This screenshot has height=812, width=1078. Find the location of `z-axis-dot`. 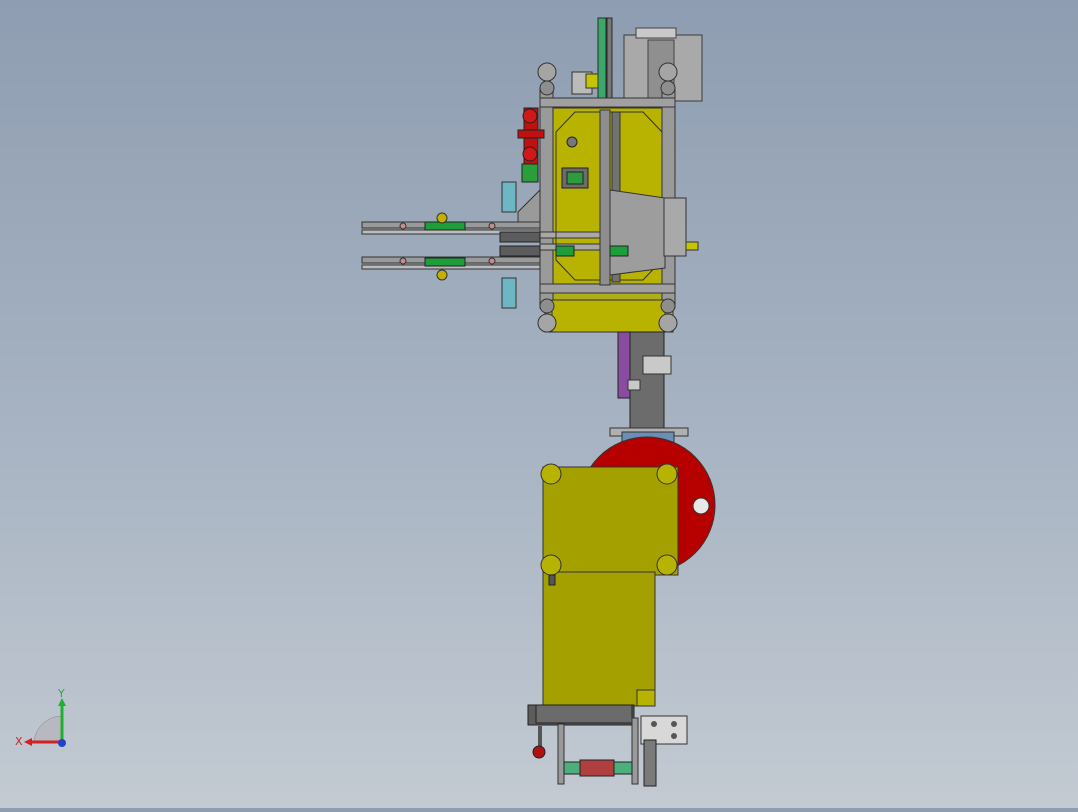

z-axis-dot is located at coordinates (62, 743).